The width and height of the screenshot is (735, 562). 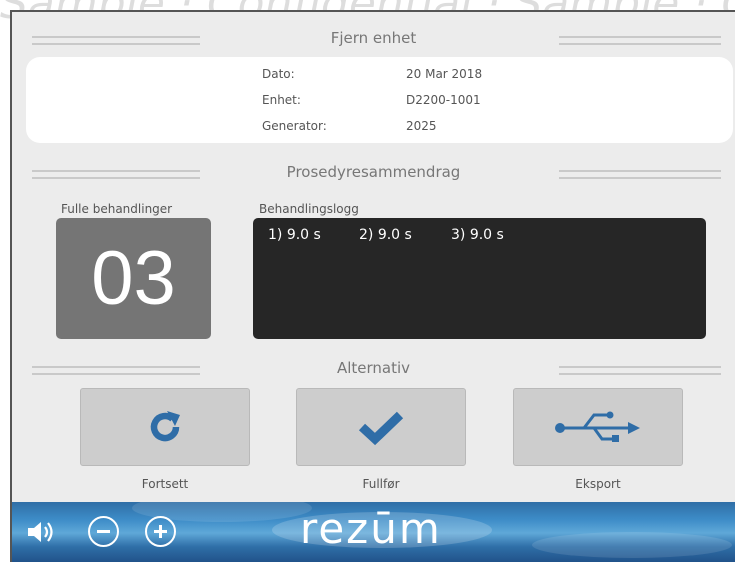 What do you see at coordinates (309, 209) in the screenshot?
I see `treatment-log-label: Behandlingslogg` at bounding box center [309, 209].